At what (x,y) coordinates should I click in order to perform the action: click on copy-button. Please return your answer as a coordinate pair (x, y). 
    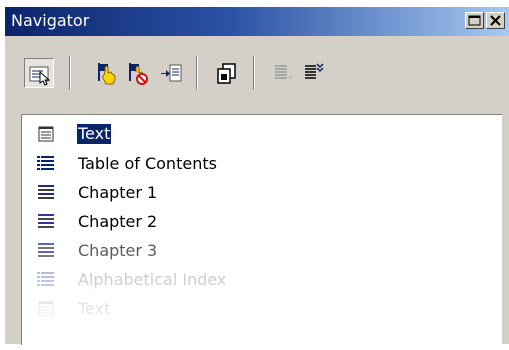
    Looking at the image, I should click on (227, 73).